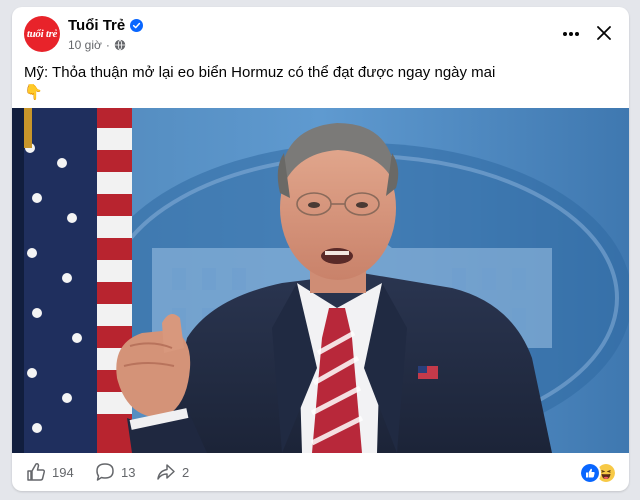  I want to click on share-count: 2, so click(186, 472).